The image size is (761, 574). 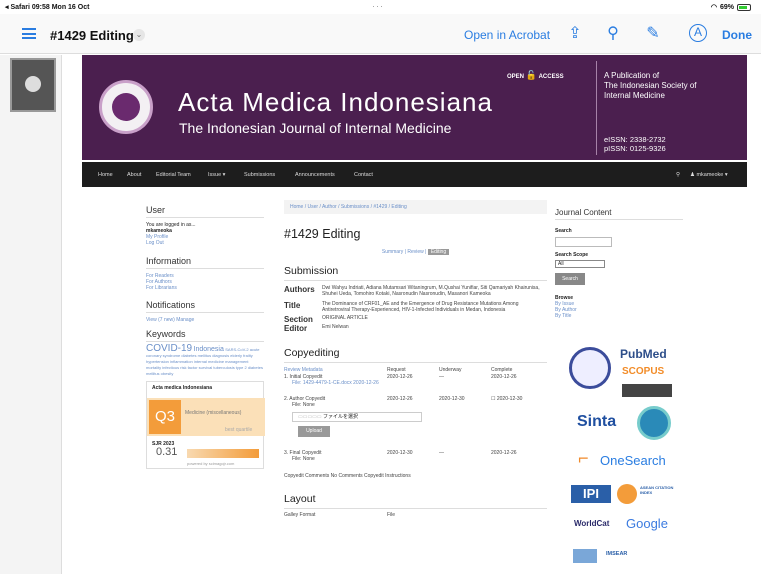 What do you see at coordinates (341, 417) in the screenshot?
I see `choose-file-label: ファイルを選択` at bounding box center [341, 417].